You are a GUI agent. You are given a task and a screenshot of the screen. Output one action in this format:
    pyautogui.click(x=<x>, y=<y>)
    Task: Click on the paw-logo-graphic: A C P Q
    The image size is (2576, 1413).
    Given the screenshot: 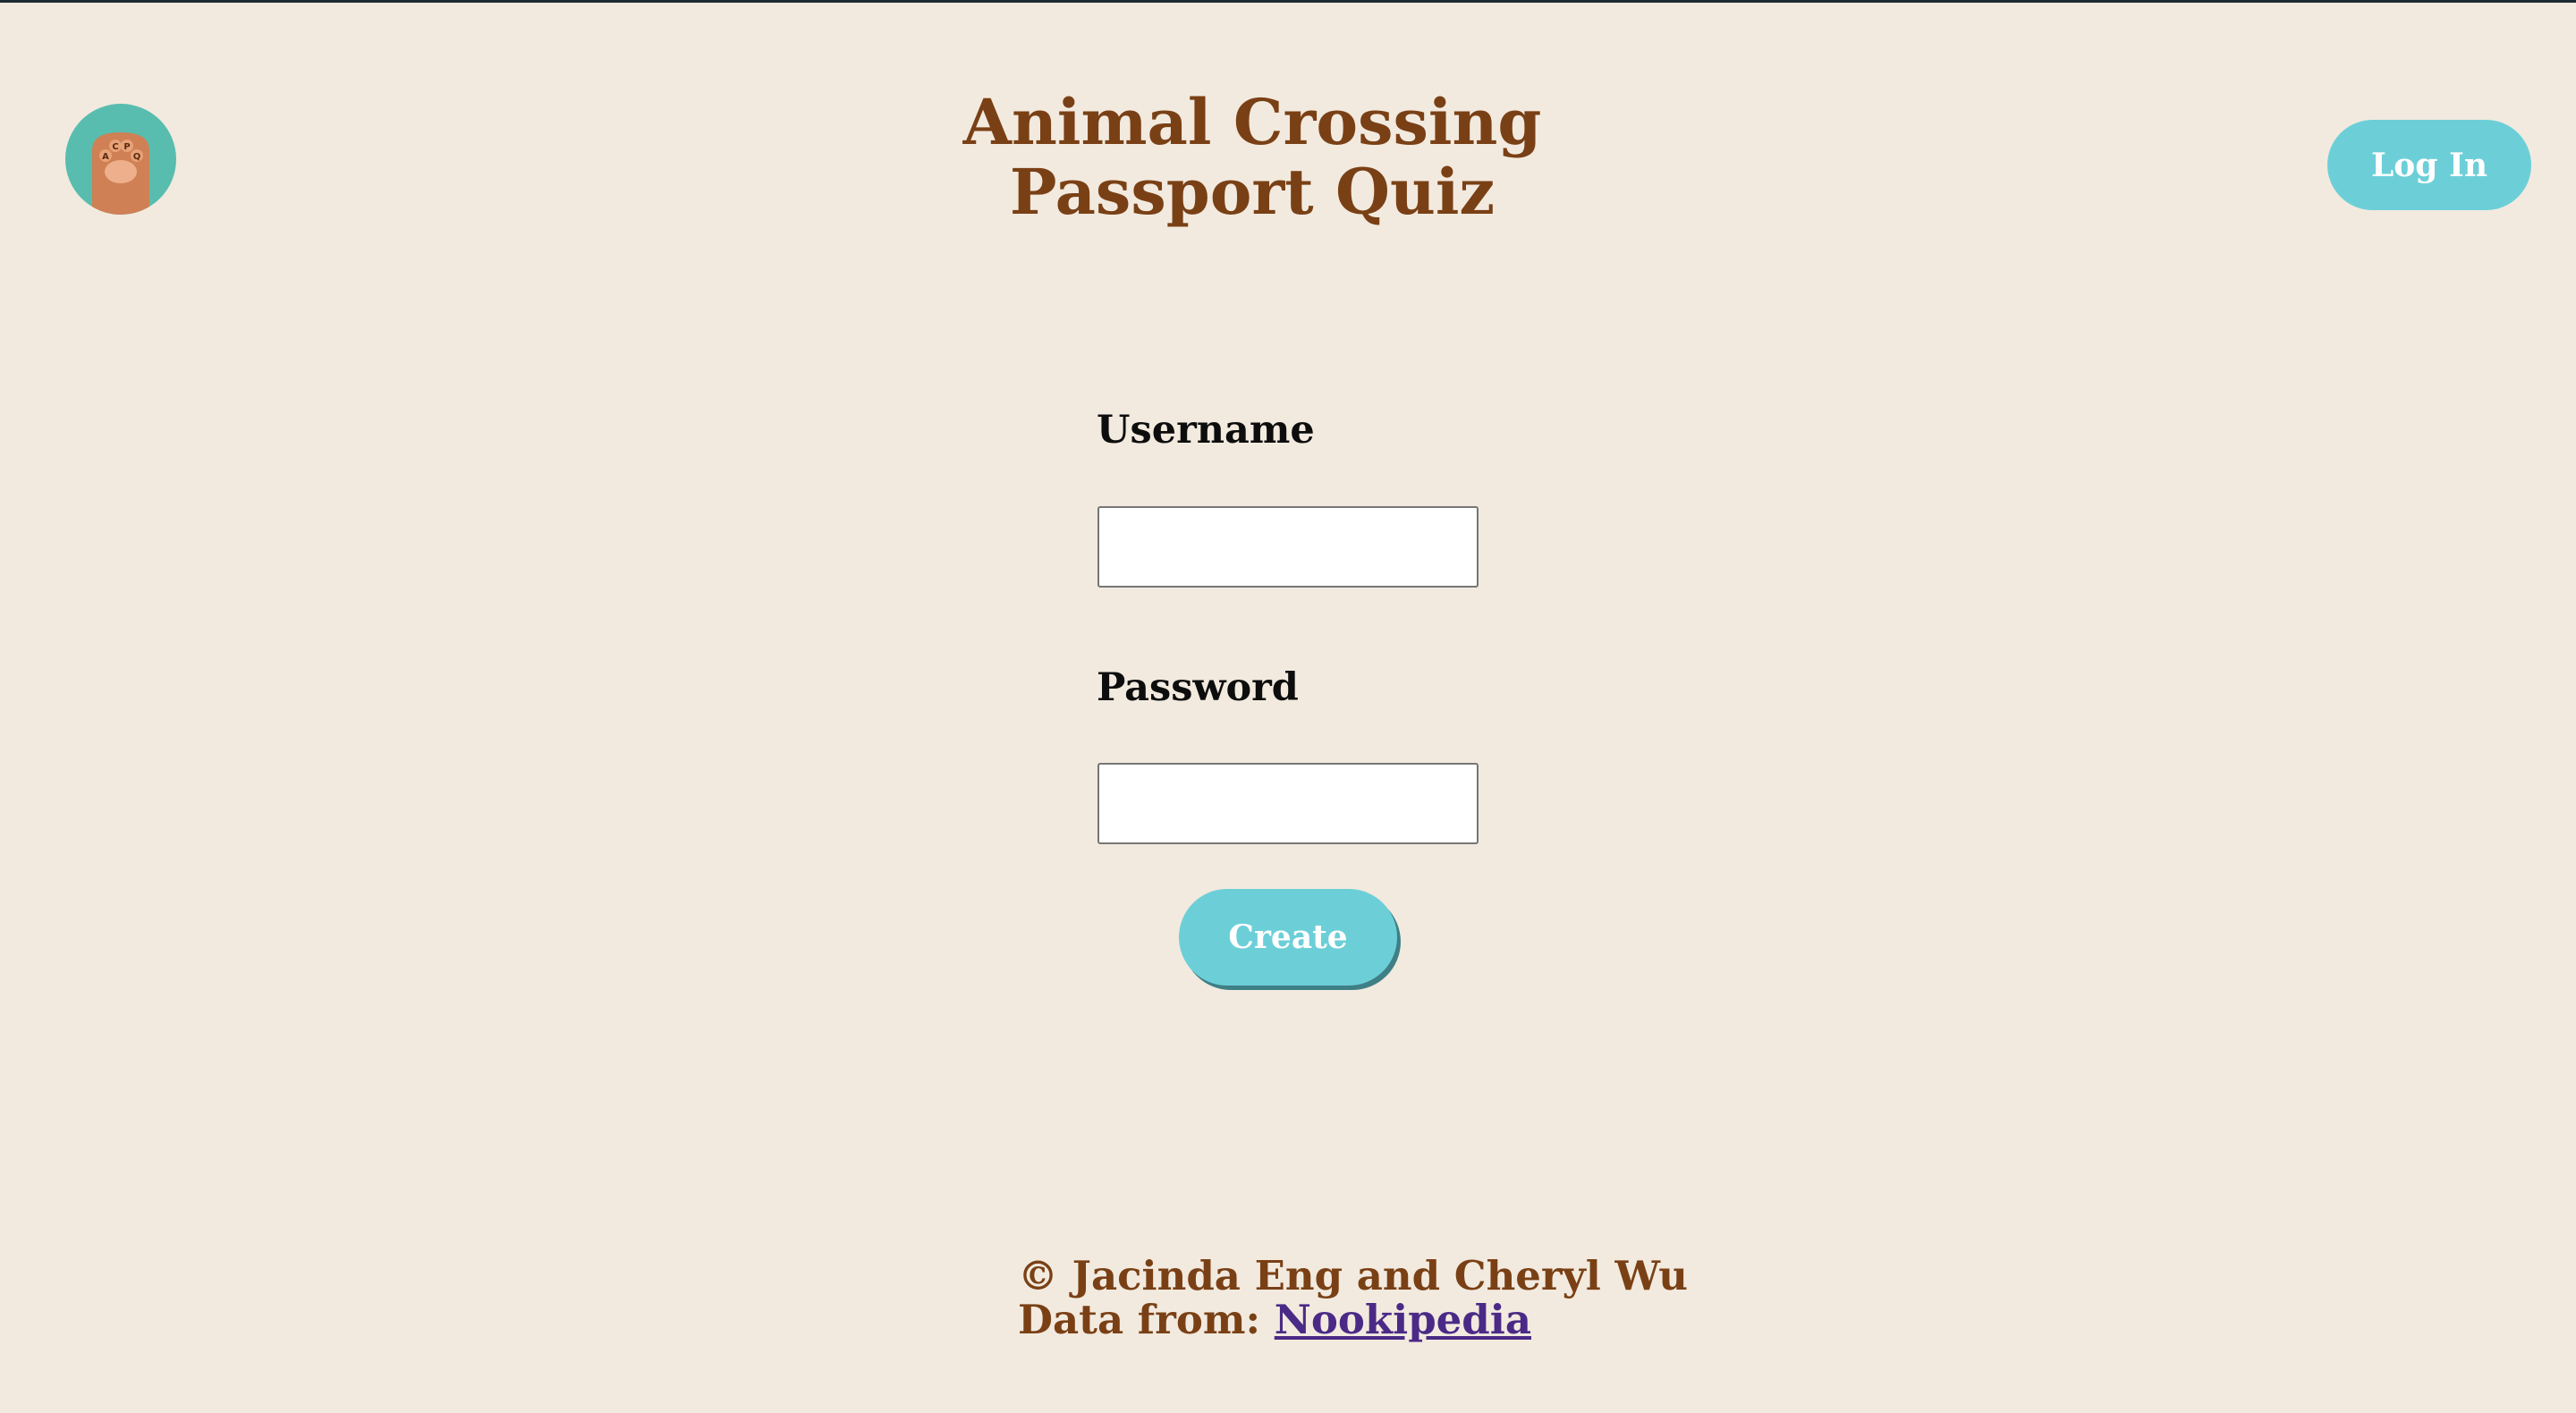 What is the action you would take?
    pyautogui.click(x=120, y=173)
    